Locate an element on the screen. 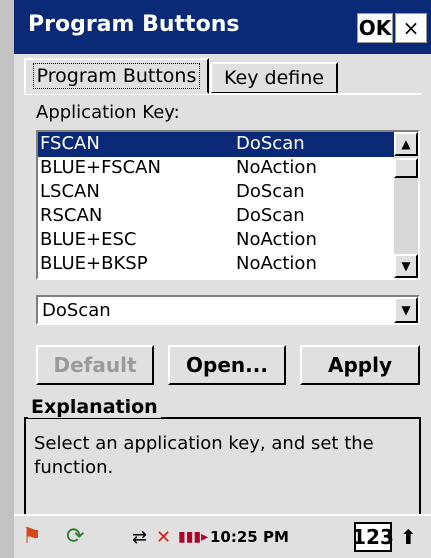  explanation-title: Explanation is located at coordinates (94, 407).